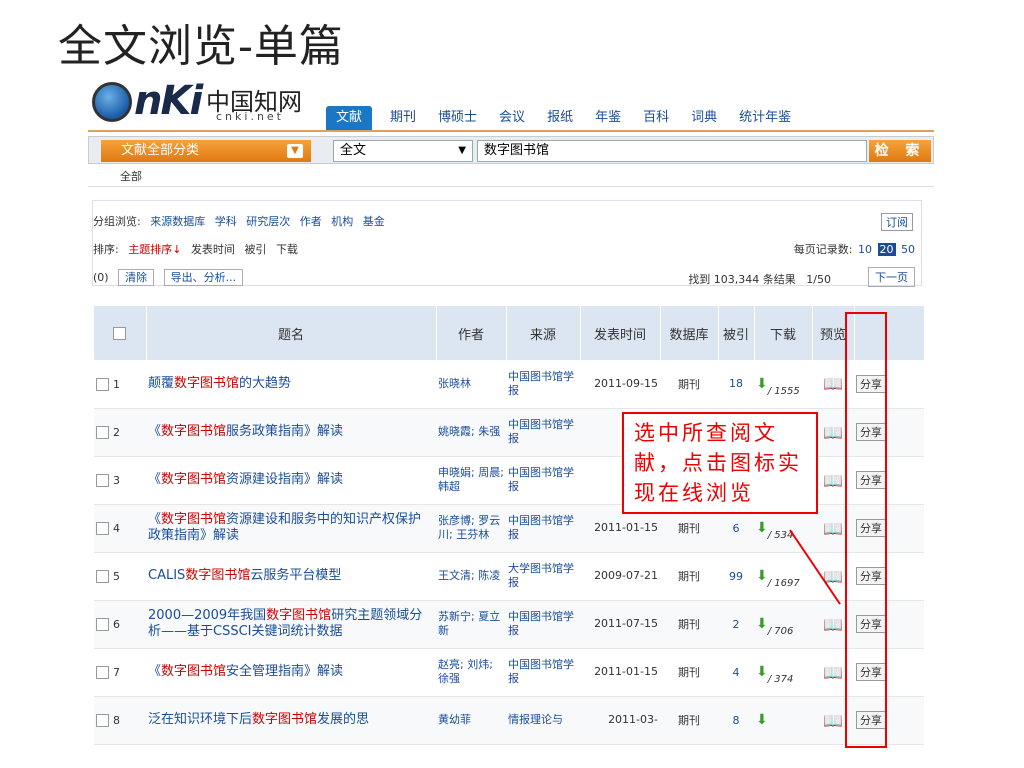 The height and width of the screenshot is (768, 1024). What do you see at coordinates (177, 221) in the screenshot?
I see `group-source-db: 来源数据库` at bounding box center [177, 221].